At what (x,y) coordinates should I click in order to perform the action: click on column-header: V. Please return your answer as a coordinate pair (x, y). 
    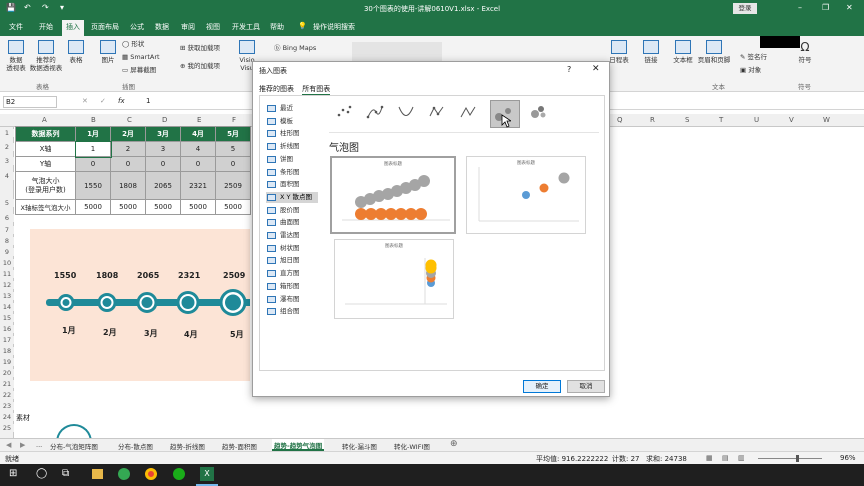
    Looking at the image, I should click on (791, 120).